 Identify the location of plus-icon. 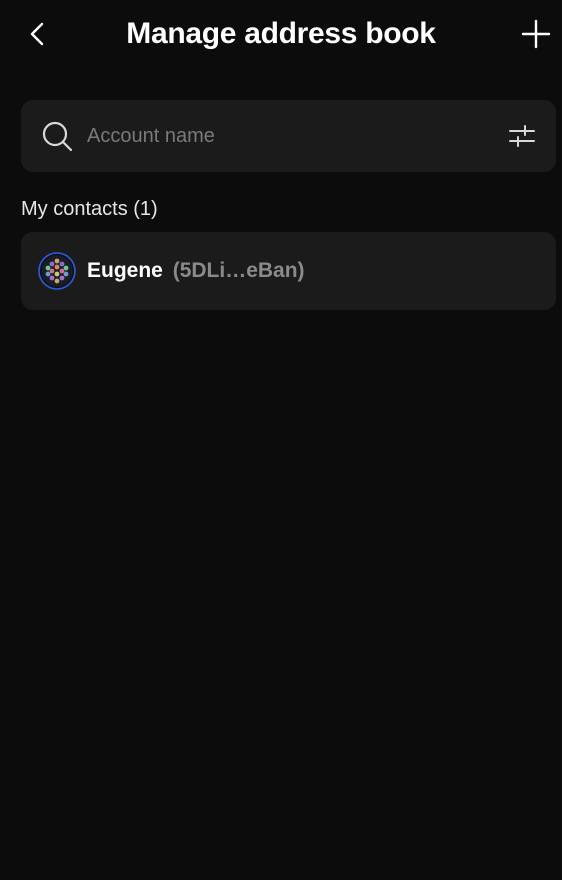
(536, 34).